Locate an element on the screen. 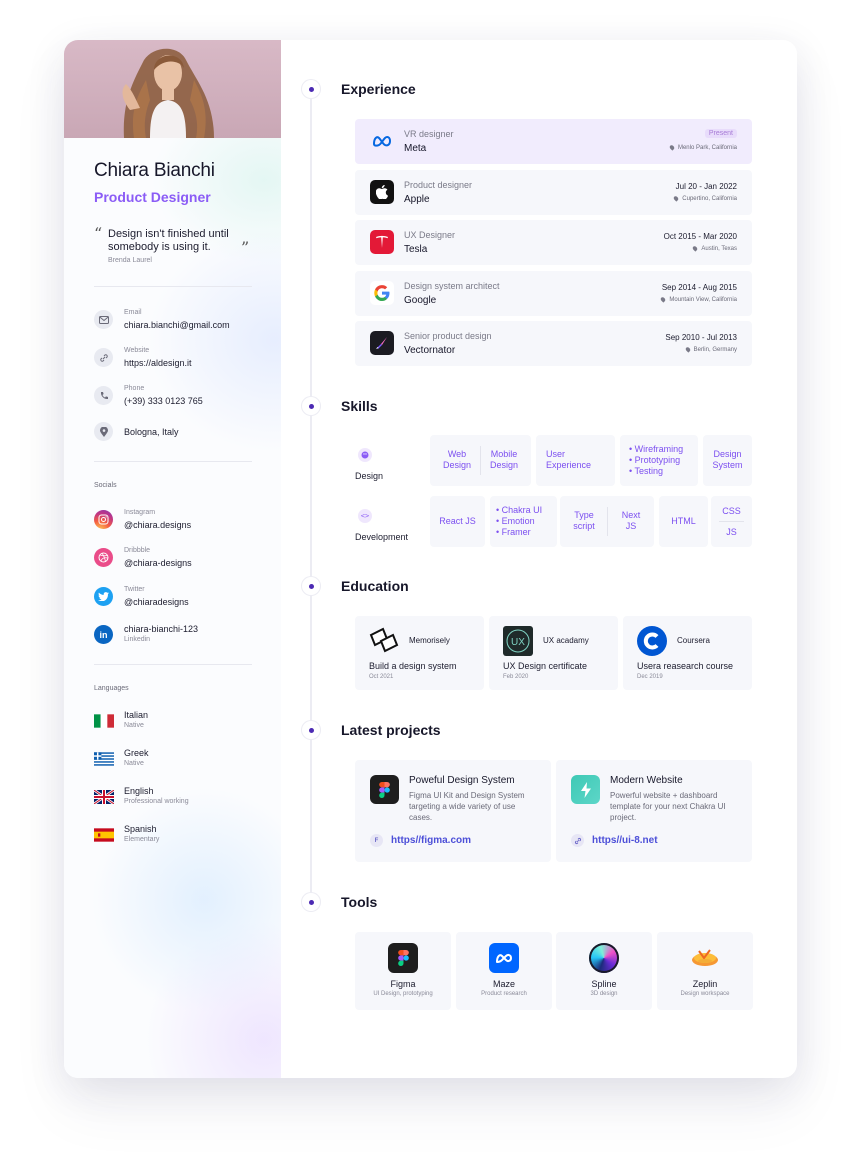 Image resolution: width=861 pixels, height=1152 pixels. vectornator-logo-icon is located at coordinates (382, 343).